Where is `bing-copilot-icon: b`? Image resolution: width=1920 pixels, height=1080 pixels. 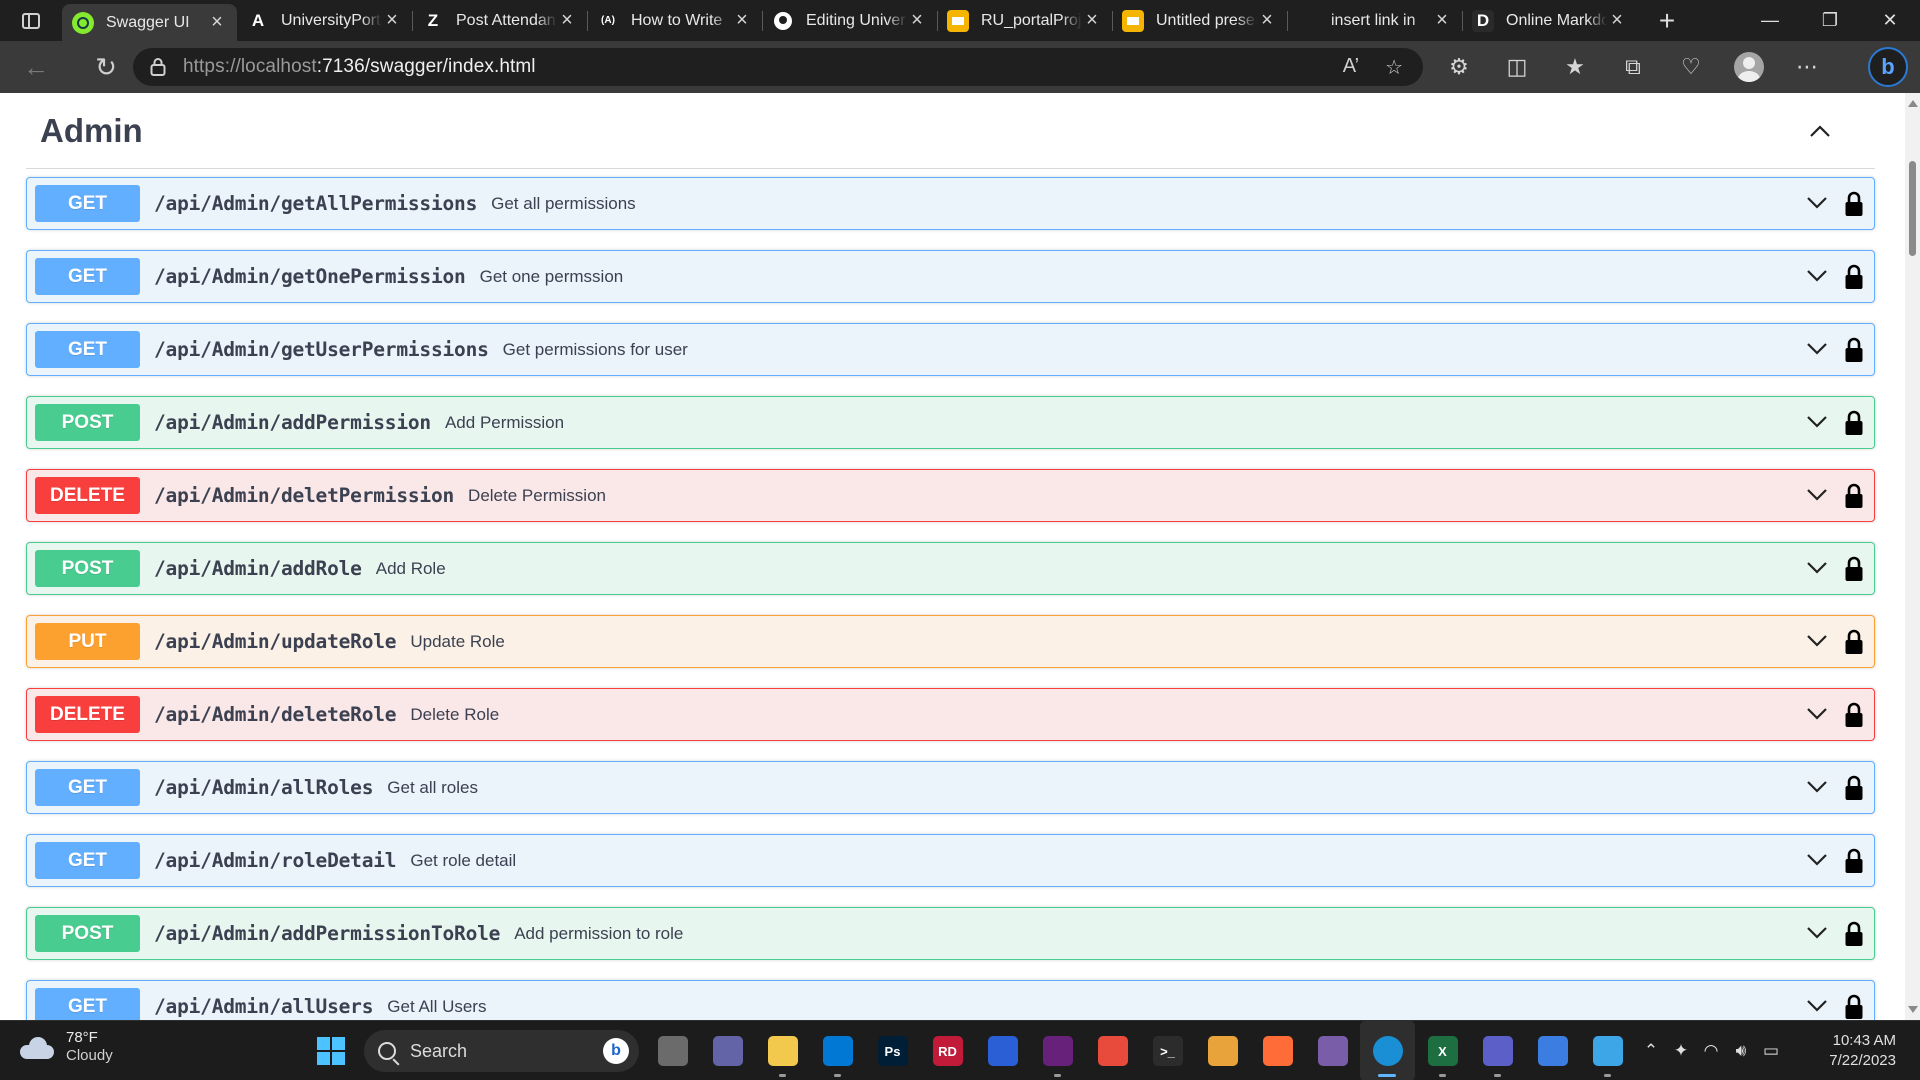
bing-copilot-icon: b is located at coordinates (1888, 67).